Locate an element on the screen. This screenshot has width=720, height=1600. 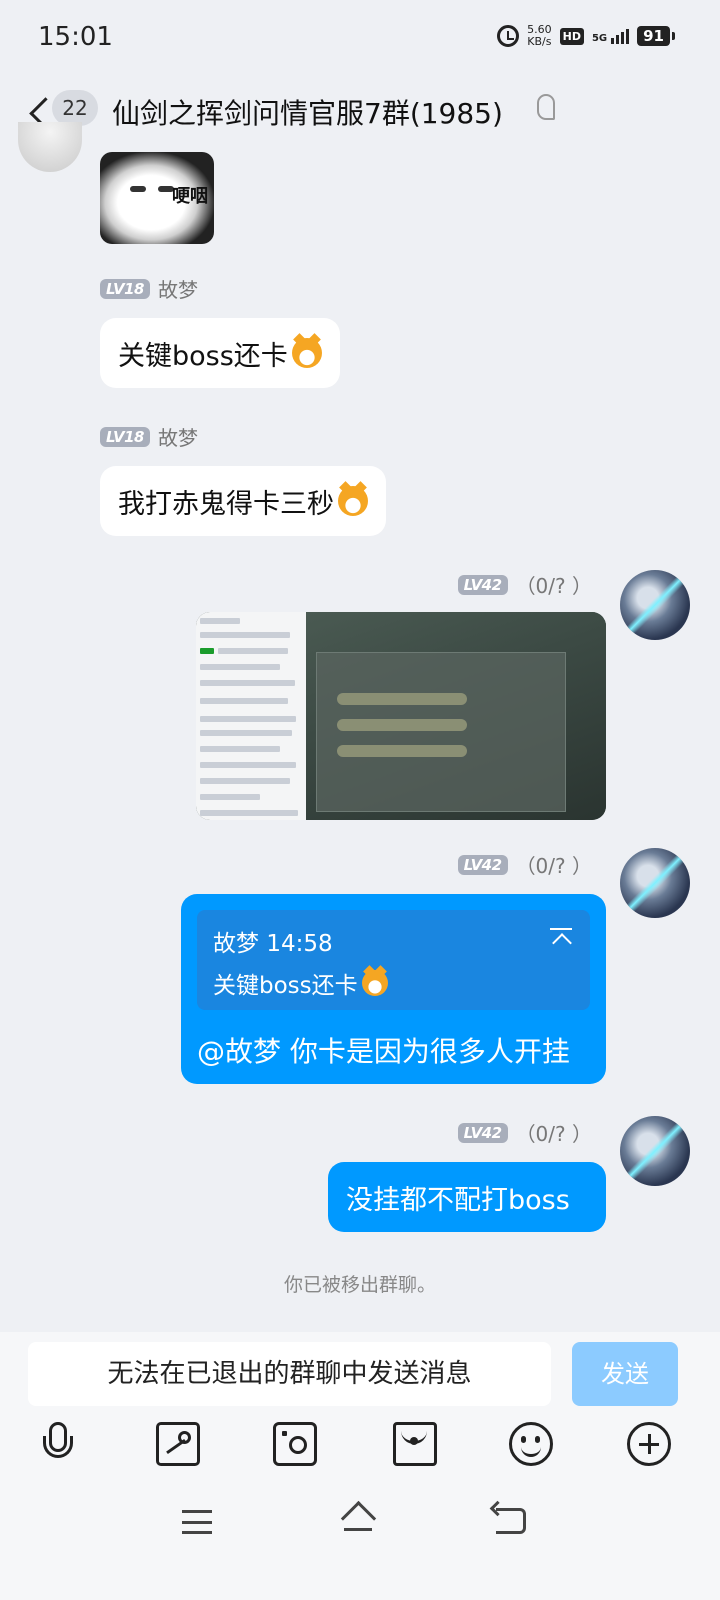
message-bubble: 没挂都不配打boss is located at coordinates (467, 1197).